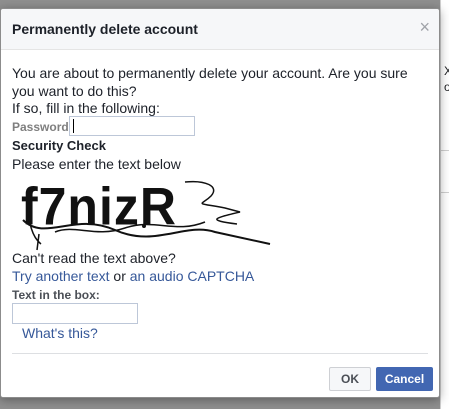 This screenshot has height=409, width=449. I want to click on password-label: Password, so click(40, 127).